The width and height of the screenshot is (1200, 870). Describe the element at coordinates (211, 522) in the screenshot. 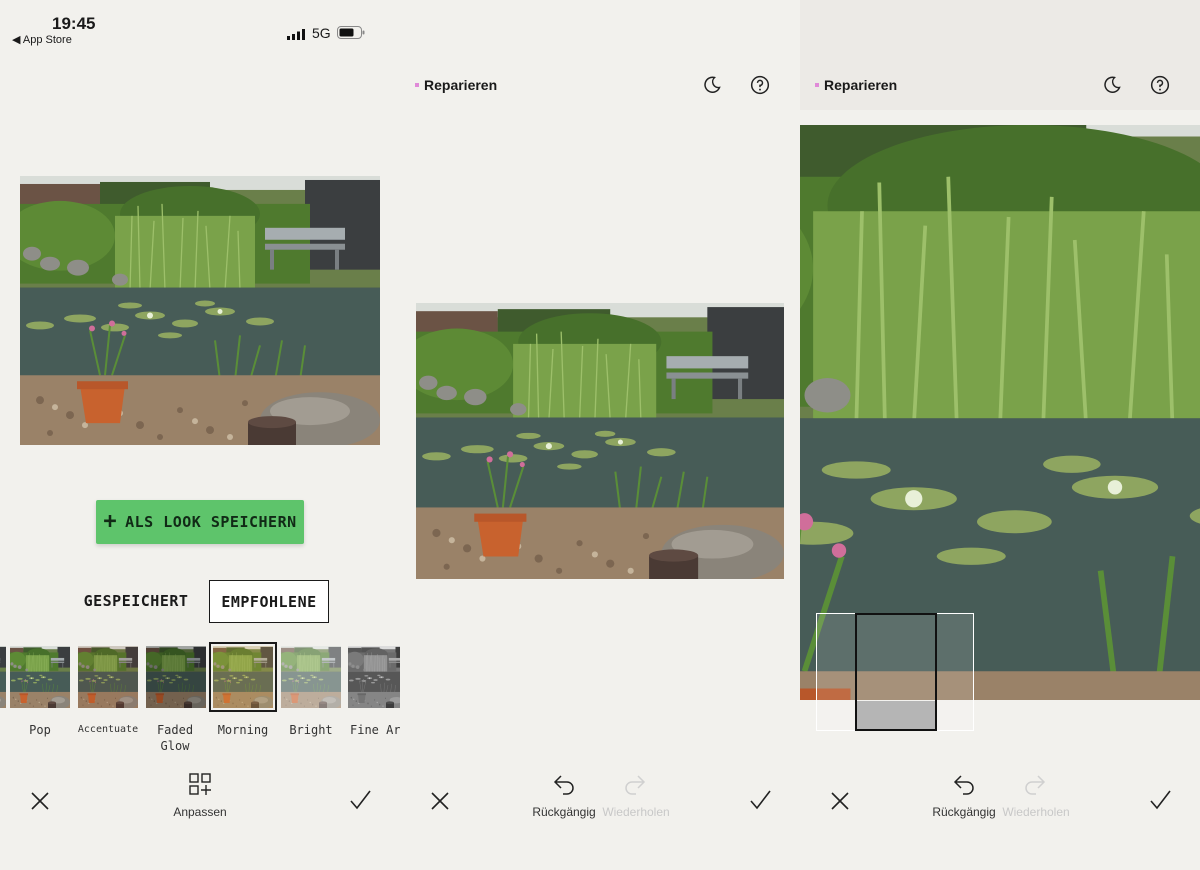

I see `save-as-look-label: ALS LOOK SPEICHERN` at that location.